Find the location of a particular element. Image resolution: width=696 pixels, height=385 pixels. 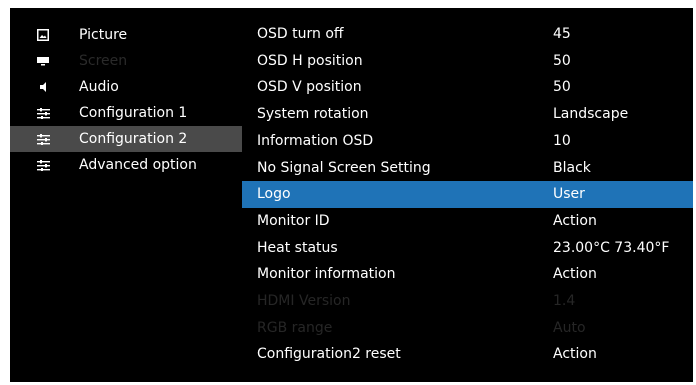

setting-row-hdmi-version: HDMI Version 1.4 is located at coordinates (467, 301).